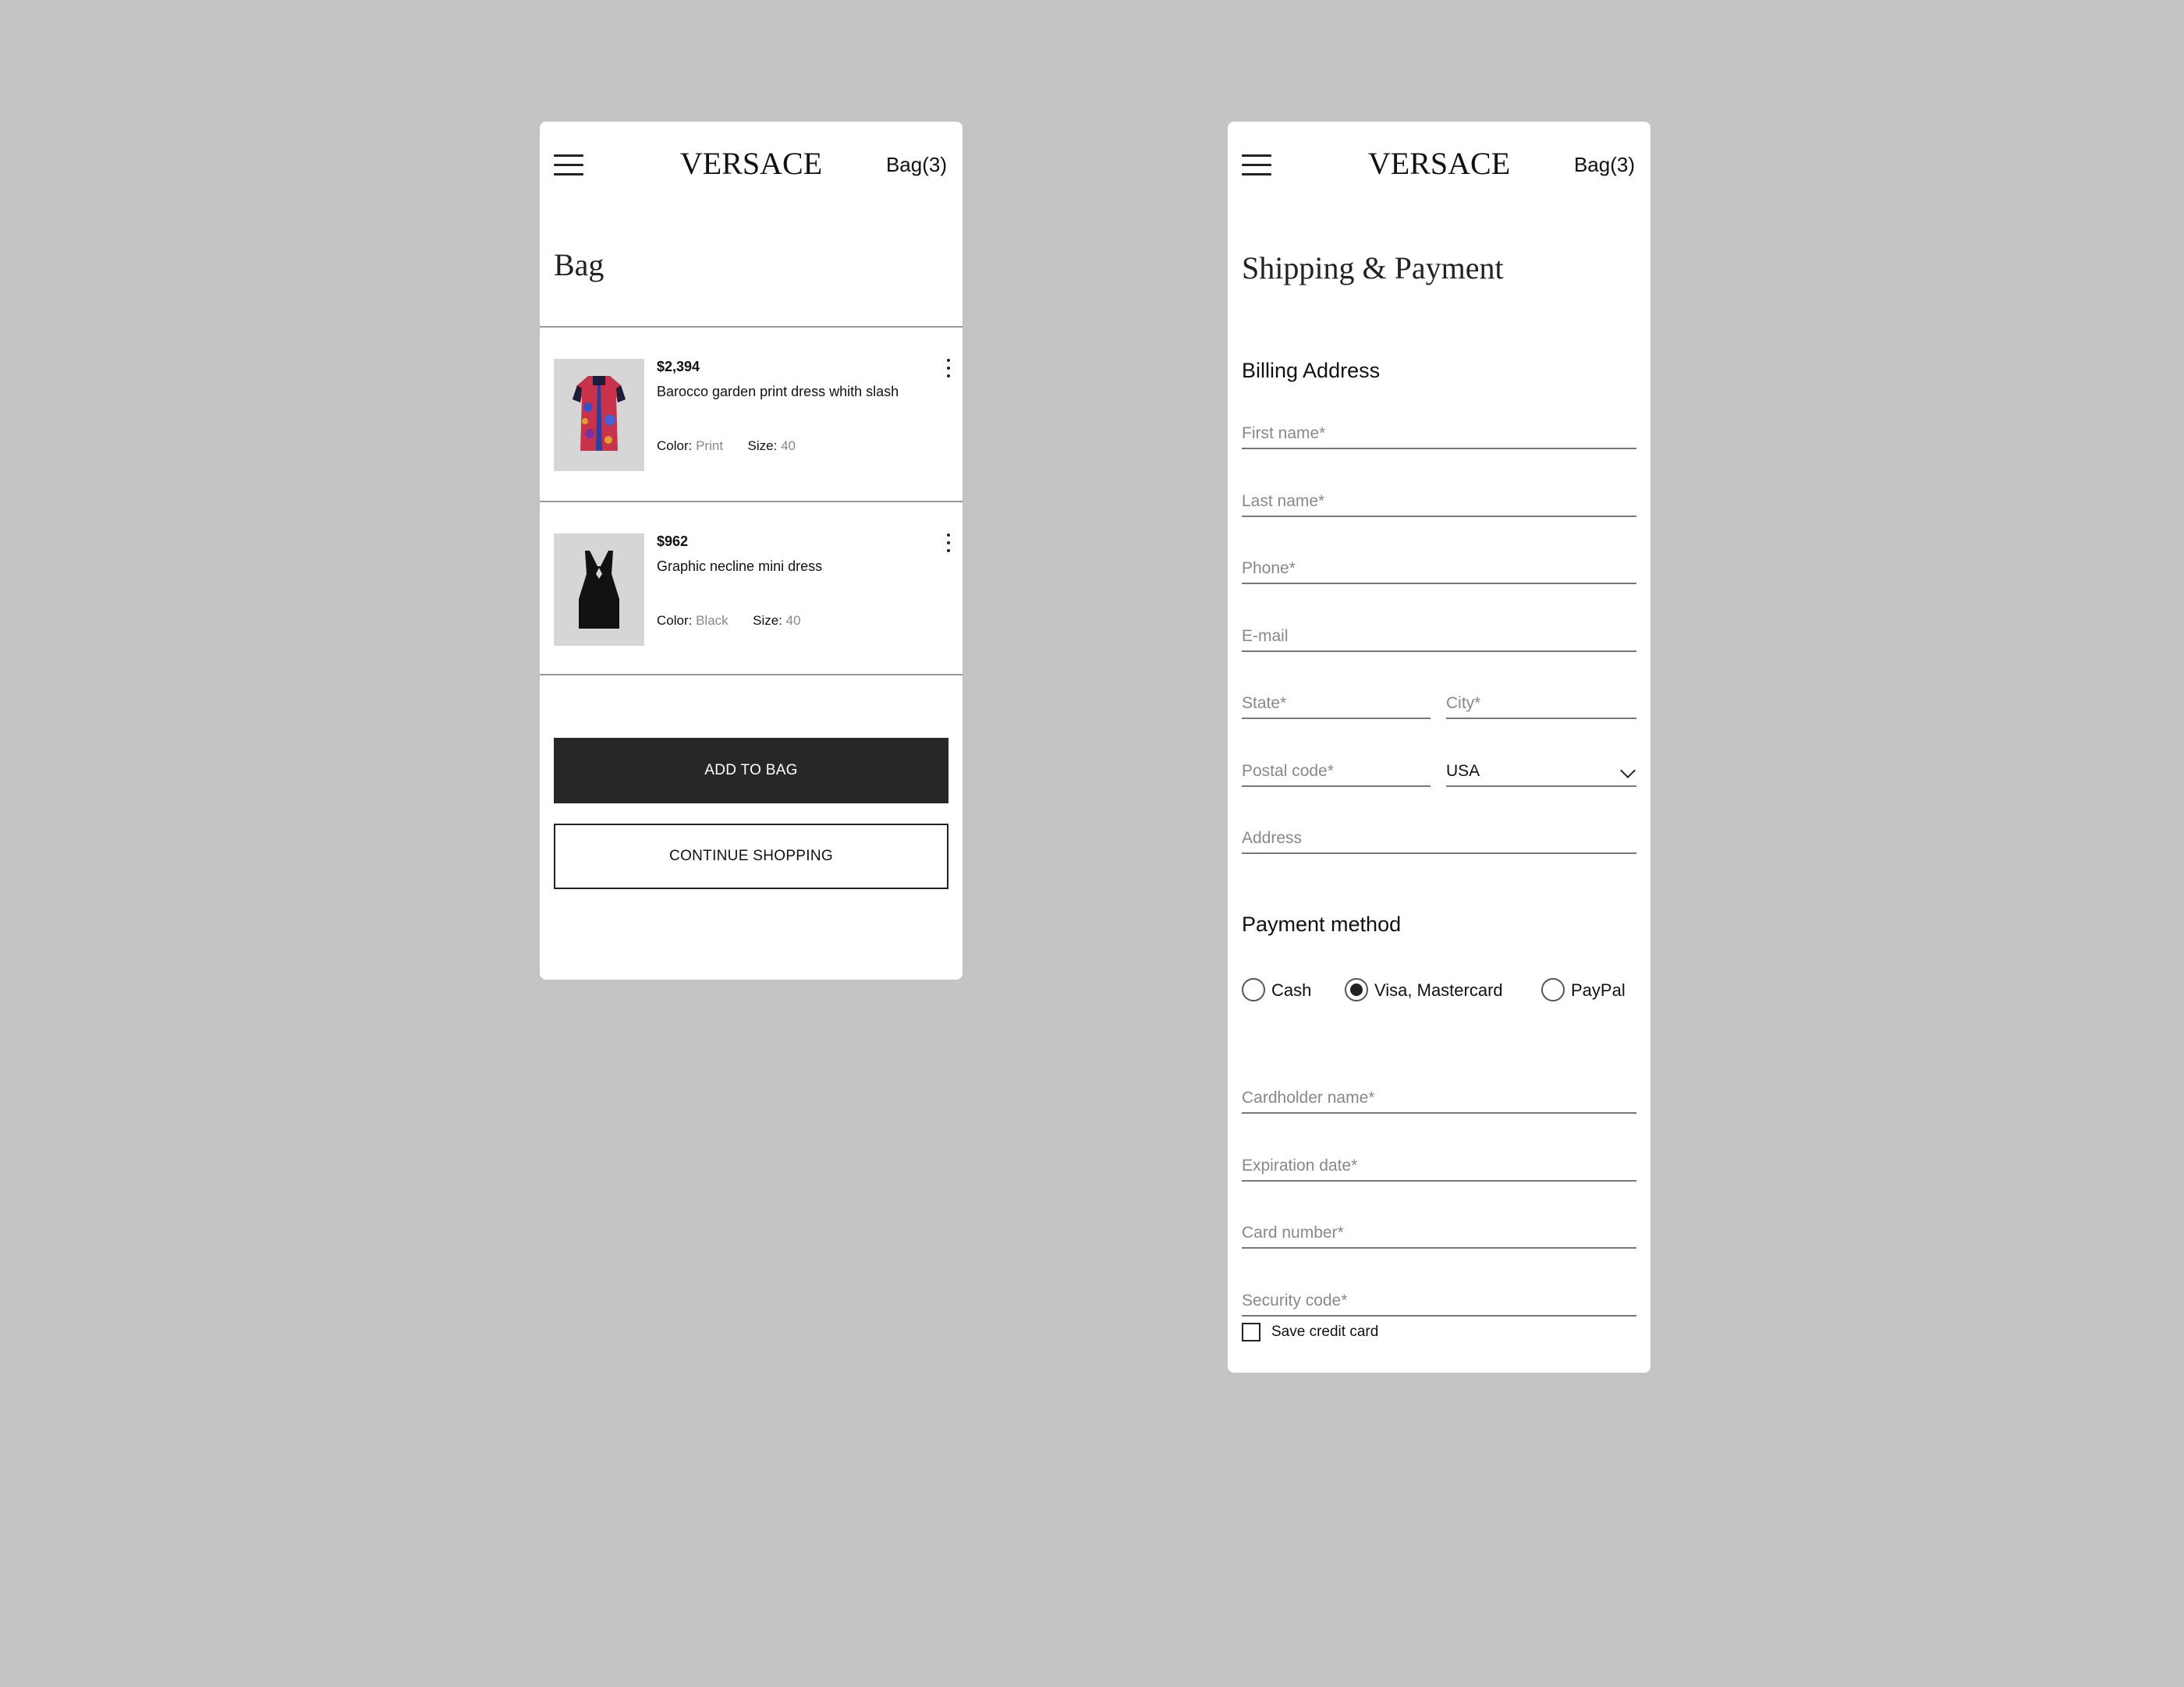 The image size is (2184, 1687). Describe the element at coordinates (1541, 769) in the screenshot. I see `country-select: USA` at that location.